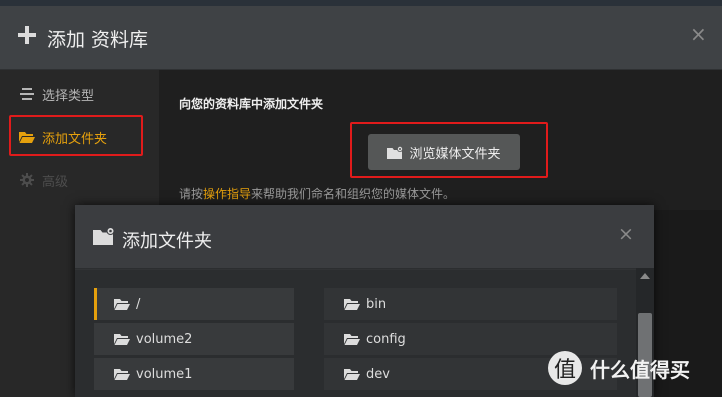  Describe the element at coordinates (645, 276) in the screenshot. I see `scroll-up-arrow-icon` at that location.